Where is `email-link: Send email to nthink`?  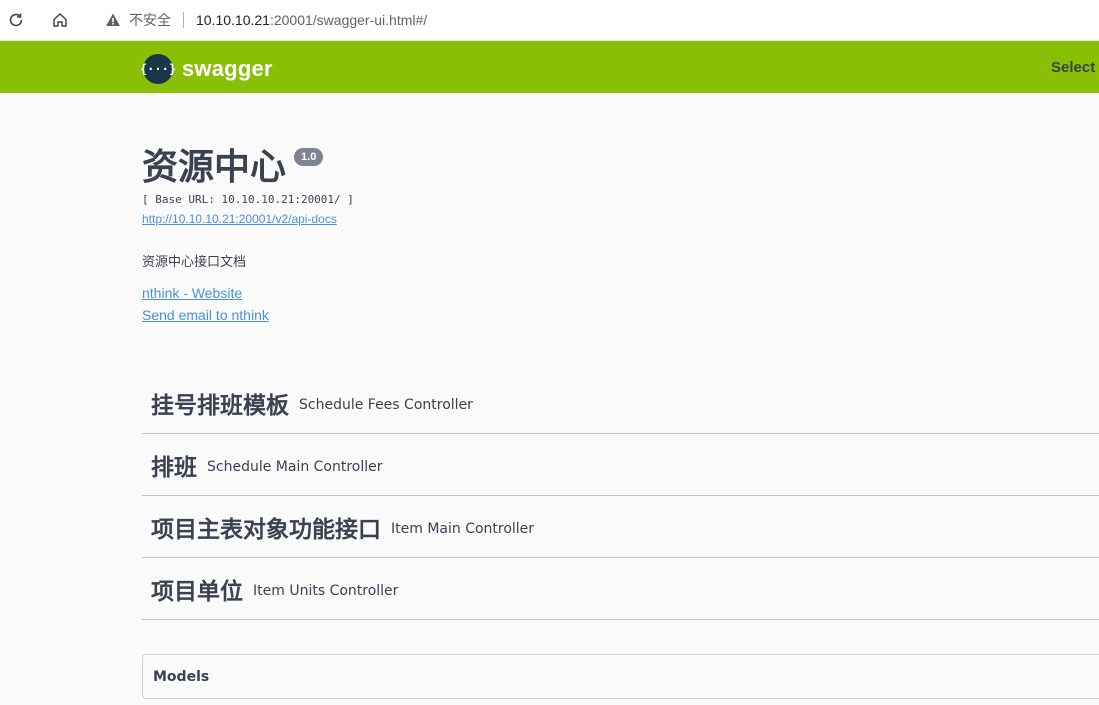
email-link: Send email to nthink is located at coordinates (205, 315).